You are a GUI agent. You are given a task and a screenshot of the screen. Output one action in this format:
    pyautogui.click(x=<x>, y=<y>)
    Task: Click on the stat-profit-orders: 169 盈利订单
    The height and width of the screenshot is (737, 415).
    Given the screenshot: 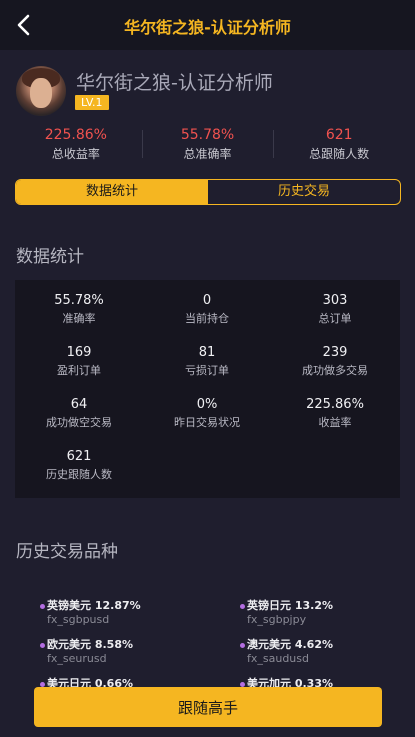 What is the action you would take?
    pyautogui.click(x=79, y=361)
    